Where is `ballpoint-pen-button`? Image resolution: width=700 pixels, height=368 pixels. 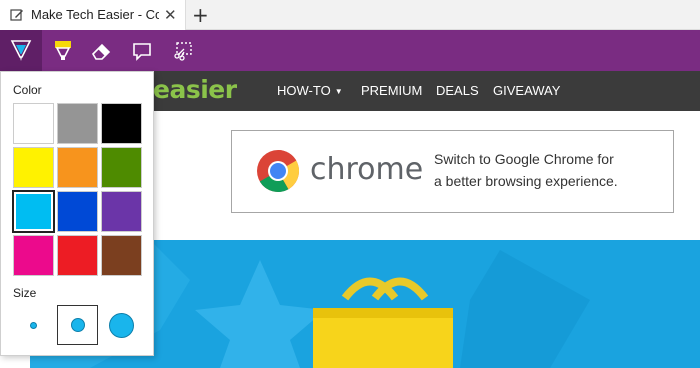 ballpoint-pen-button is located at coordinates (21, 50).